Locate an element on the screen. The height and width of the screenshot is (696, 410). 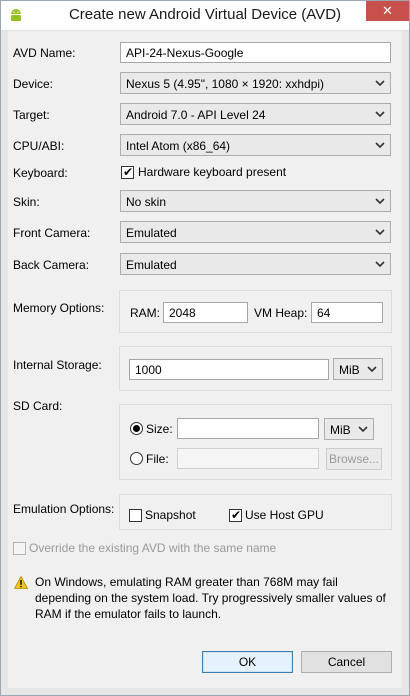
target-value: Android 7.0 - API Level 24 is located at coordinates (196, 115).